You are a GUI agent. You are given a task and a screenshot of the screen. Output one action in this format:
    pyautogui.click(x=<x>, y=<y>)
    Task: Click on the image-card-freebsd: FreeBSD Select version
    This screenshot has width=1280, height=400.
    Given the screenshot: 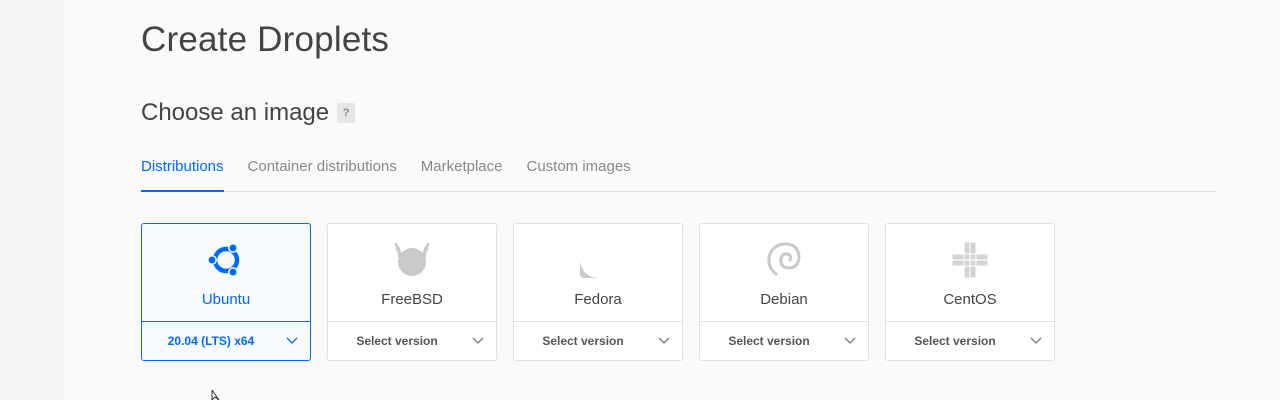 What is the action you would take?
    pyautogui.click(x=412, y=292)
    